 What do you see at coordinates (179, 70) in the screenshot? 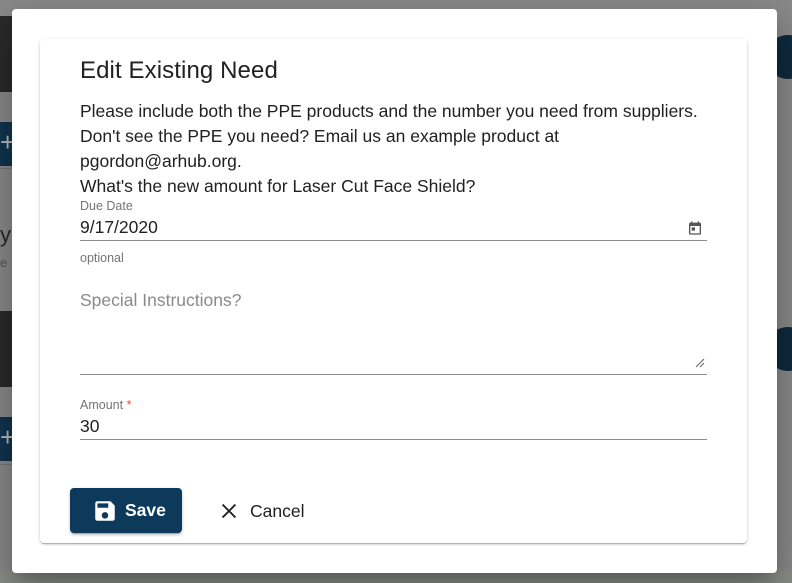
I see `dialog-title: Edit Existing Need` at bounding box center [179, 70].